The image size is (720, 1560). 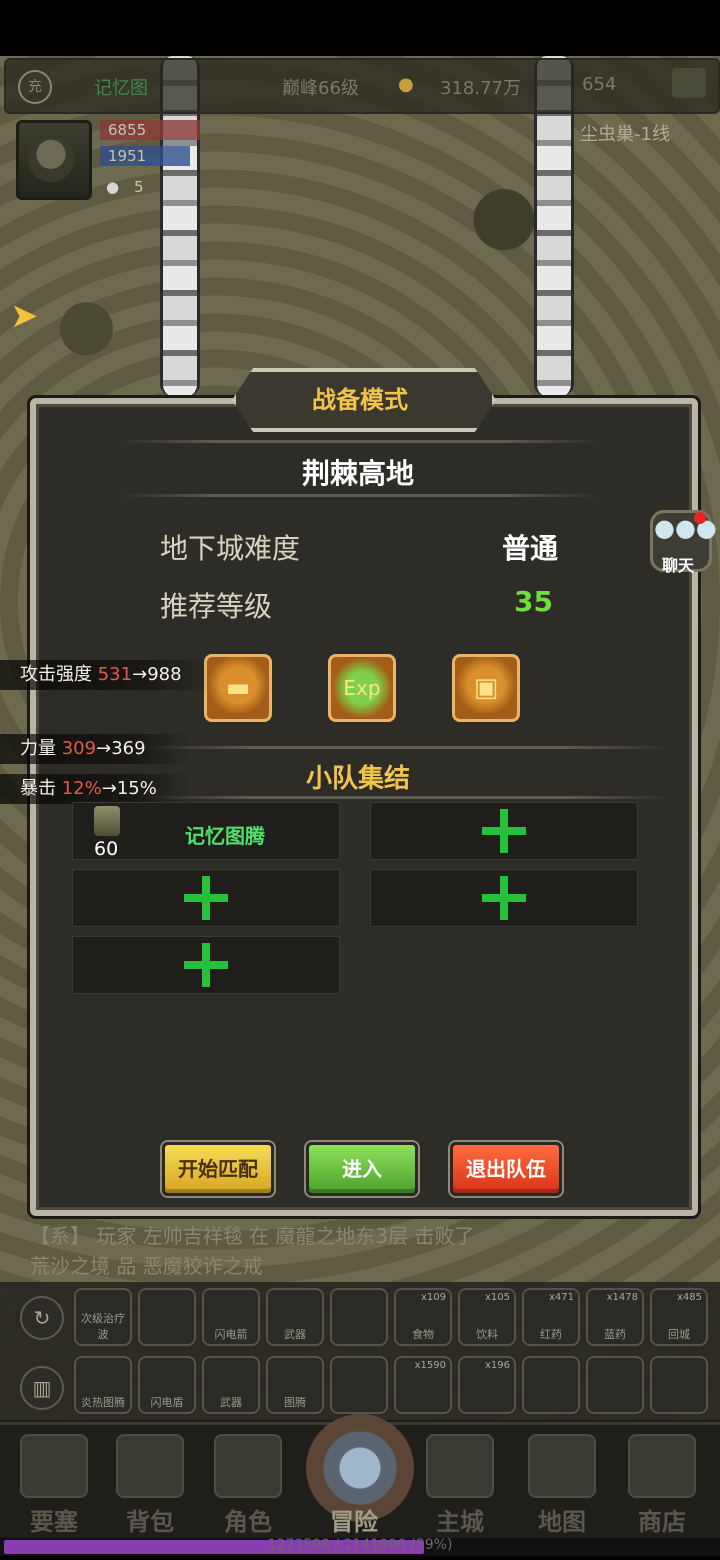 I want to click on chat-label: 聊天, so click(x=677, y=565).